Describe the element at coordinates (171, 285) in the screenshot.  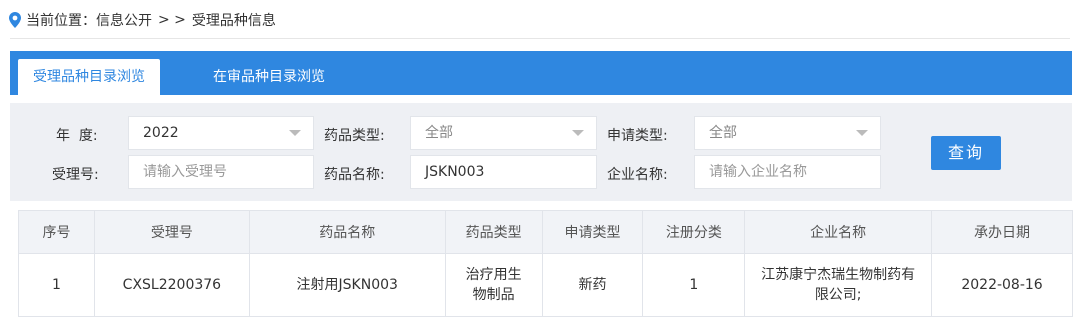
I see `cell-accept-no: CXSL2200376` at that location.